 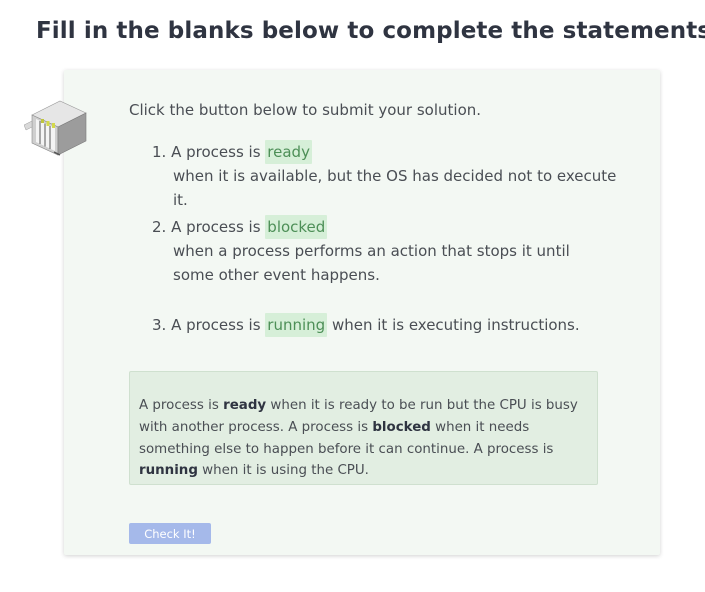 What do you see at coordinates (159, 325) in the screenshot?
I see `question-number: 3.` at bounding box center [159, 325].